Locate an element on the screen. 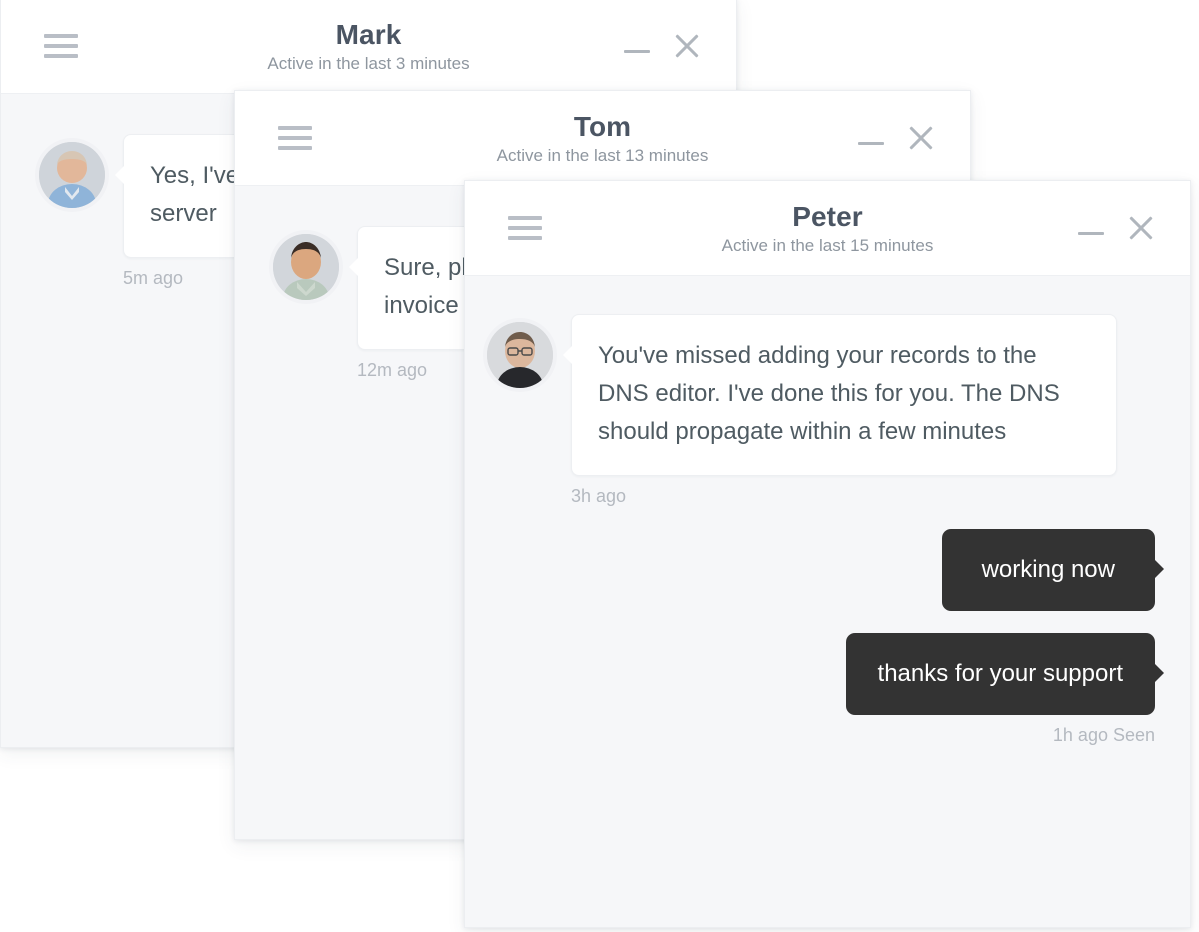  message-group: thanks for your support 1h ago Seen is located at coordinates (1005, 689).